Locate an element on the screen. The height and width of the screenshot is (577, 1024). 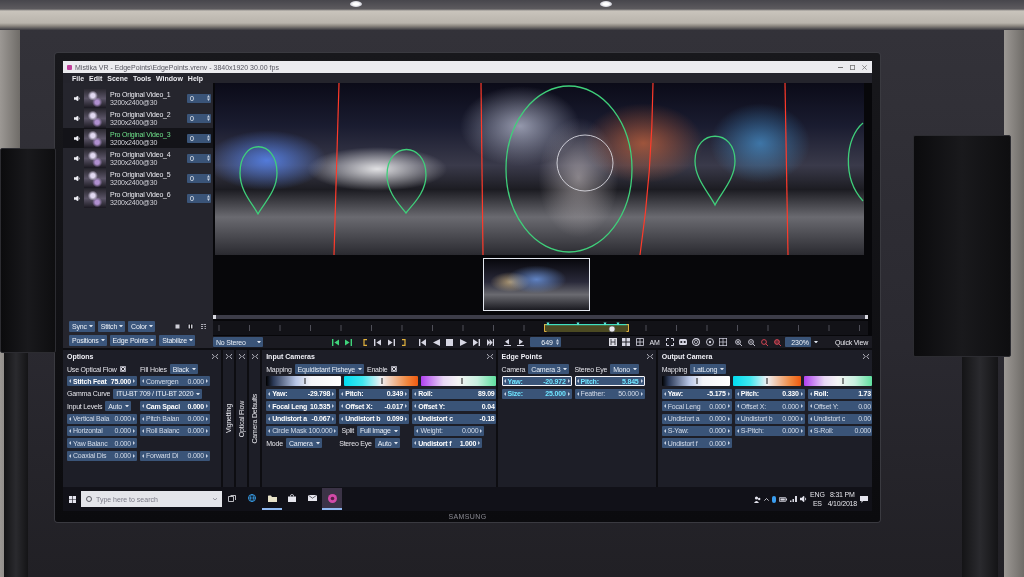
battery-icon is located at coordinates (783, 499).